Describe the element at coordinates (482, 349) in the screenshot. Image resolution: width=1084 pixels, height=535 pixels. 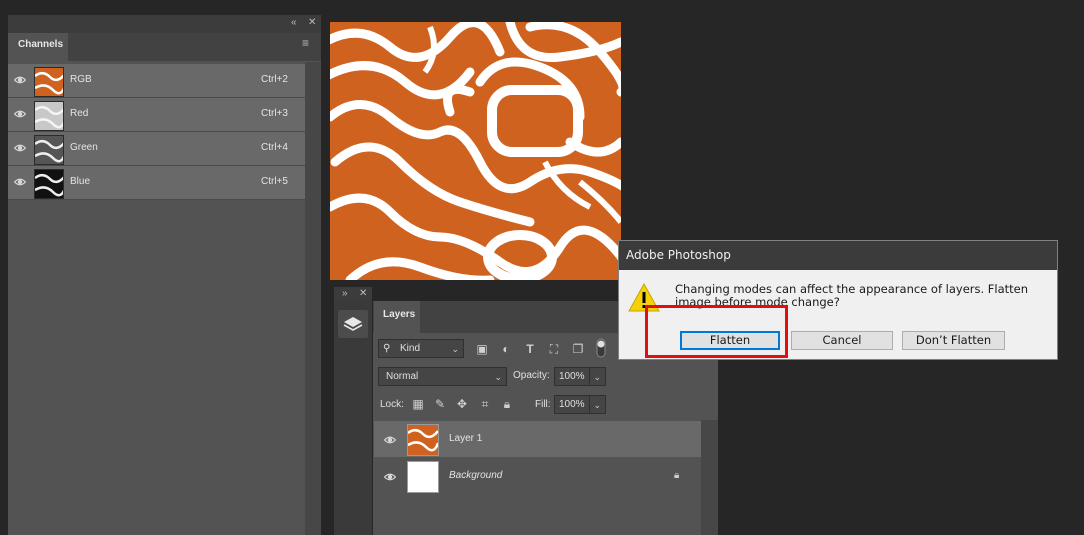
I see `image-filter-icon: ▣` at that location.